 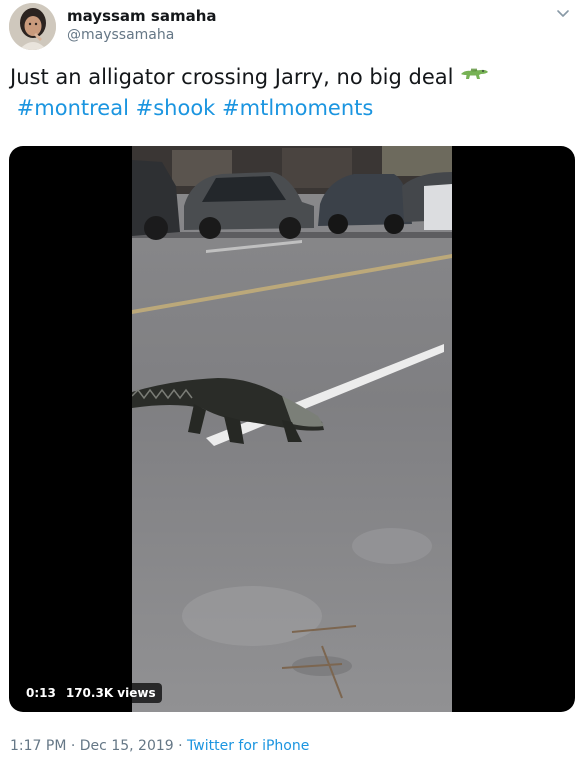 I want to click on avatar, so click(x=32, y=26).